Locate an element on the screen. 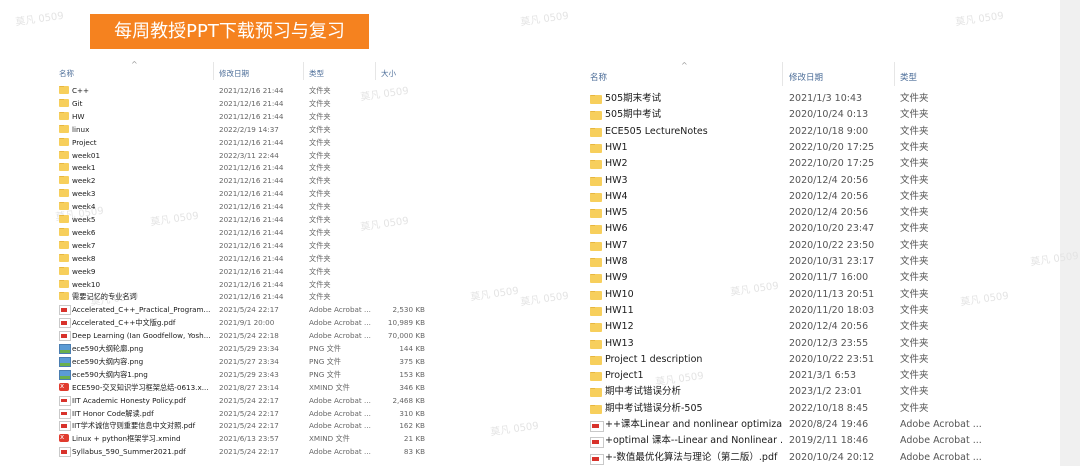  file-row: 期中考试错误分析-505 2022/10/18 8:45 文件夹 is located at coordinates (801, 409).